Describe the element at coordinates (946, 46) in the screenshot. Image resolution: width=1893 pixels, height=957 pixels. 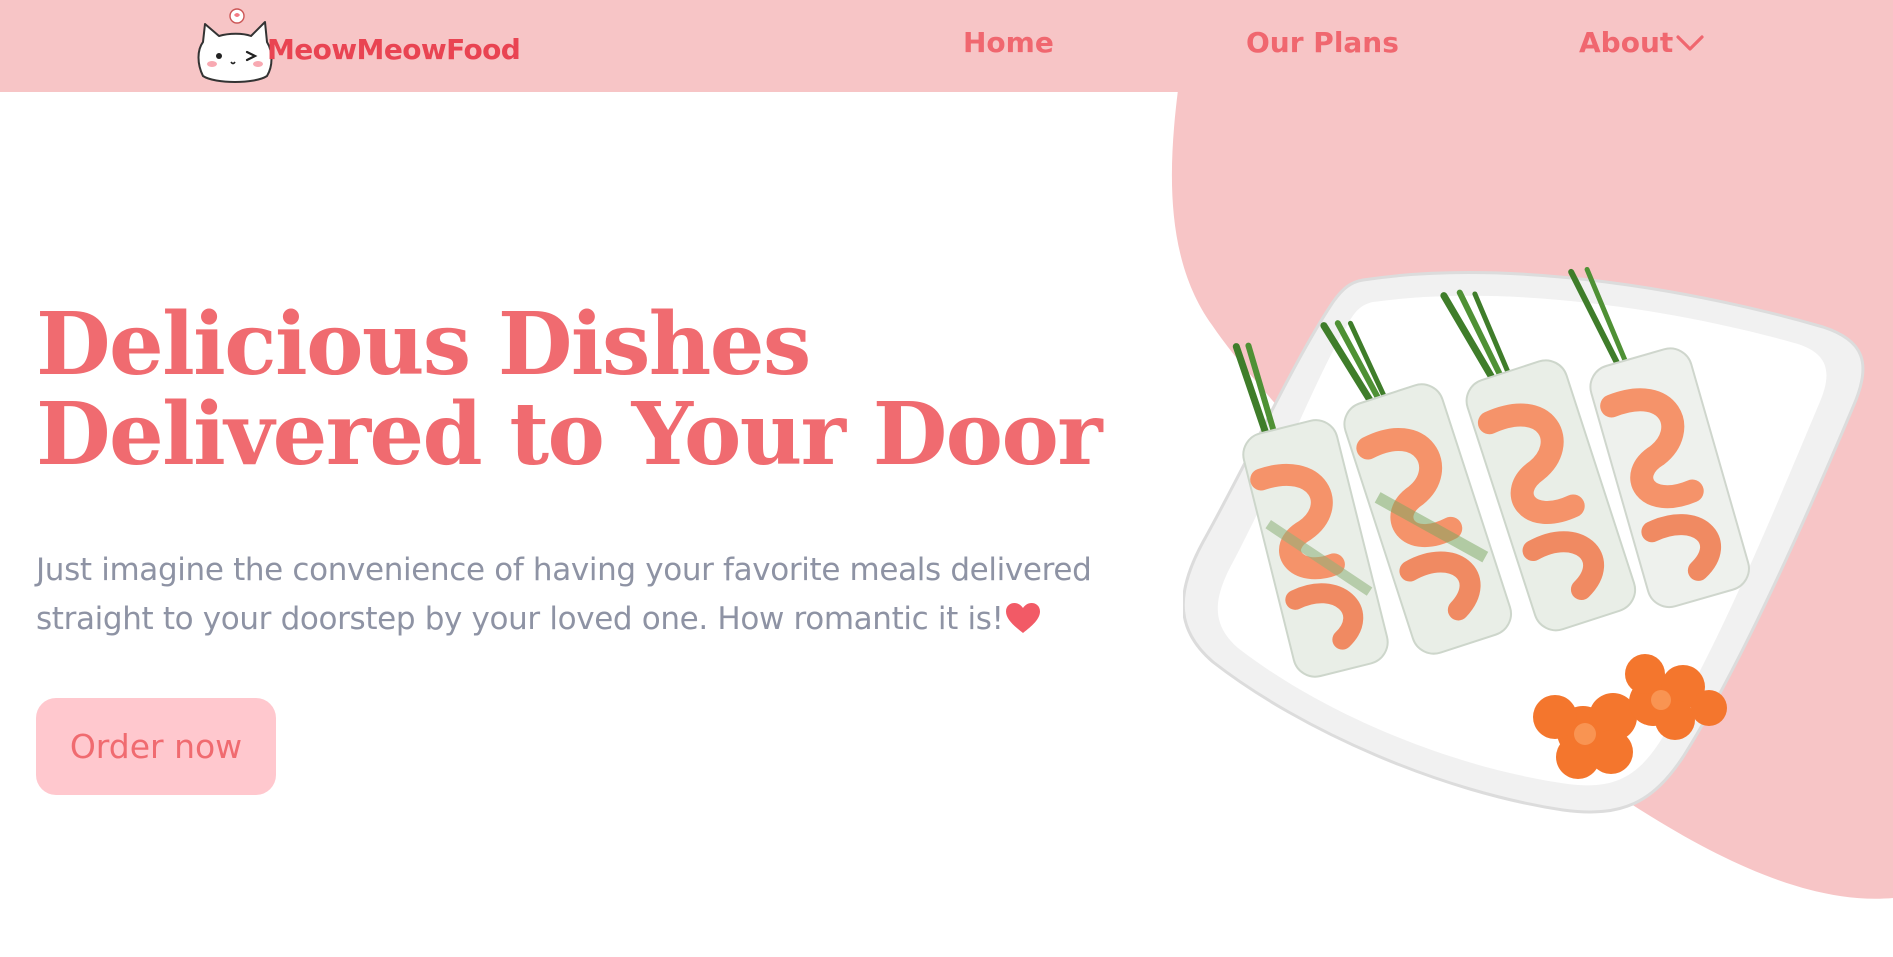
I see `top-navbar: MeowMeowFood Home Our Plans About` at that location.